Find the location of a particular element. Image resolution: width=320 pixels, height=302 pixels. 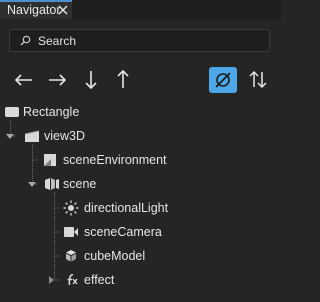

arrow-up-icon is located at coordinates (123, 78).